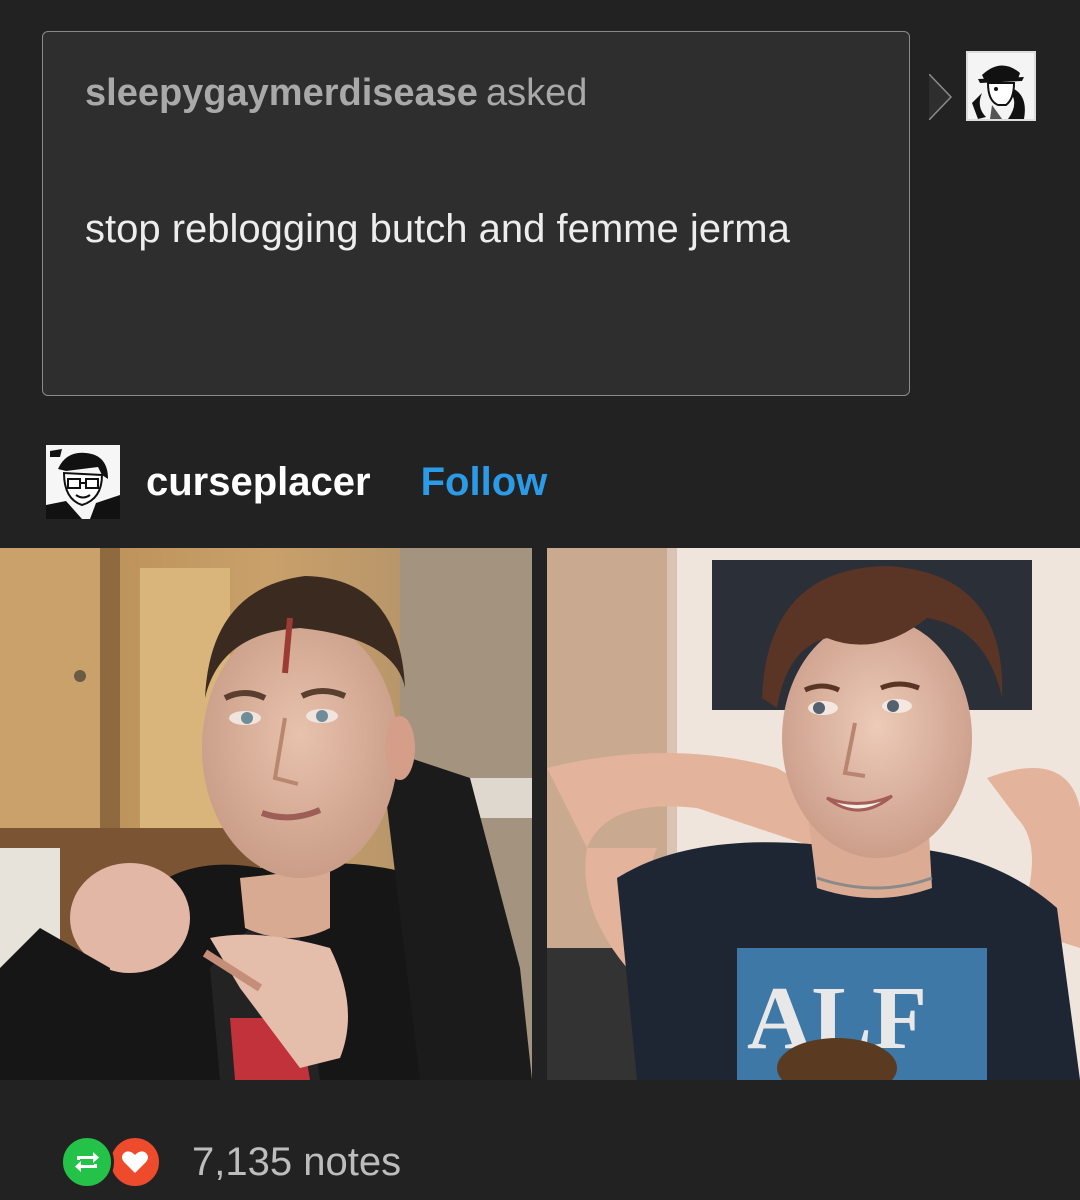 This screenshot has height=1200, width=1080. I want to click on ask-question: stop reblogging butch and femme jerma, so click(437, 229).